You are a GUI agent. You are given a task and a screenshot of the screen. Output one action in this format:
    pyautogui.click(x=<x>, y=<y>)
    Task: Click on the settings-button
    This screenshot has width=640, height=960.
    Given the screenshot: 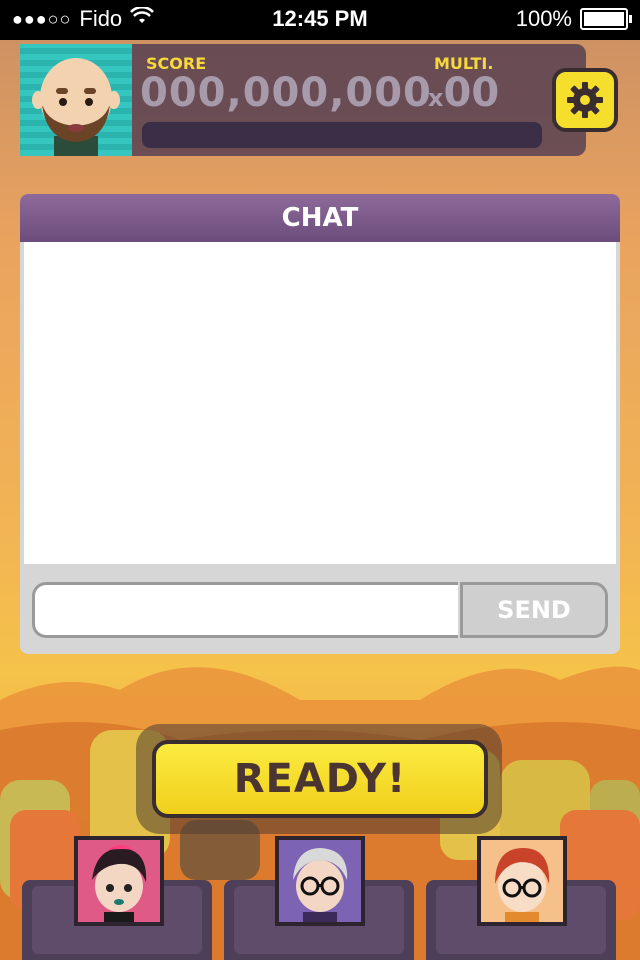 What is the action you would take?
    pyautogui.click(x=585, y=100)
    